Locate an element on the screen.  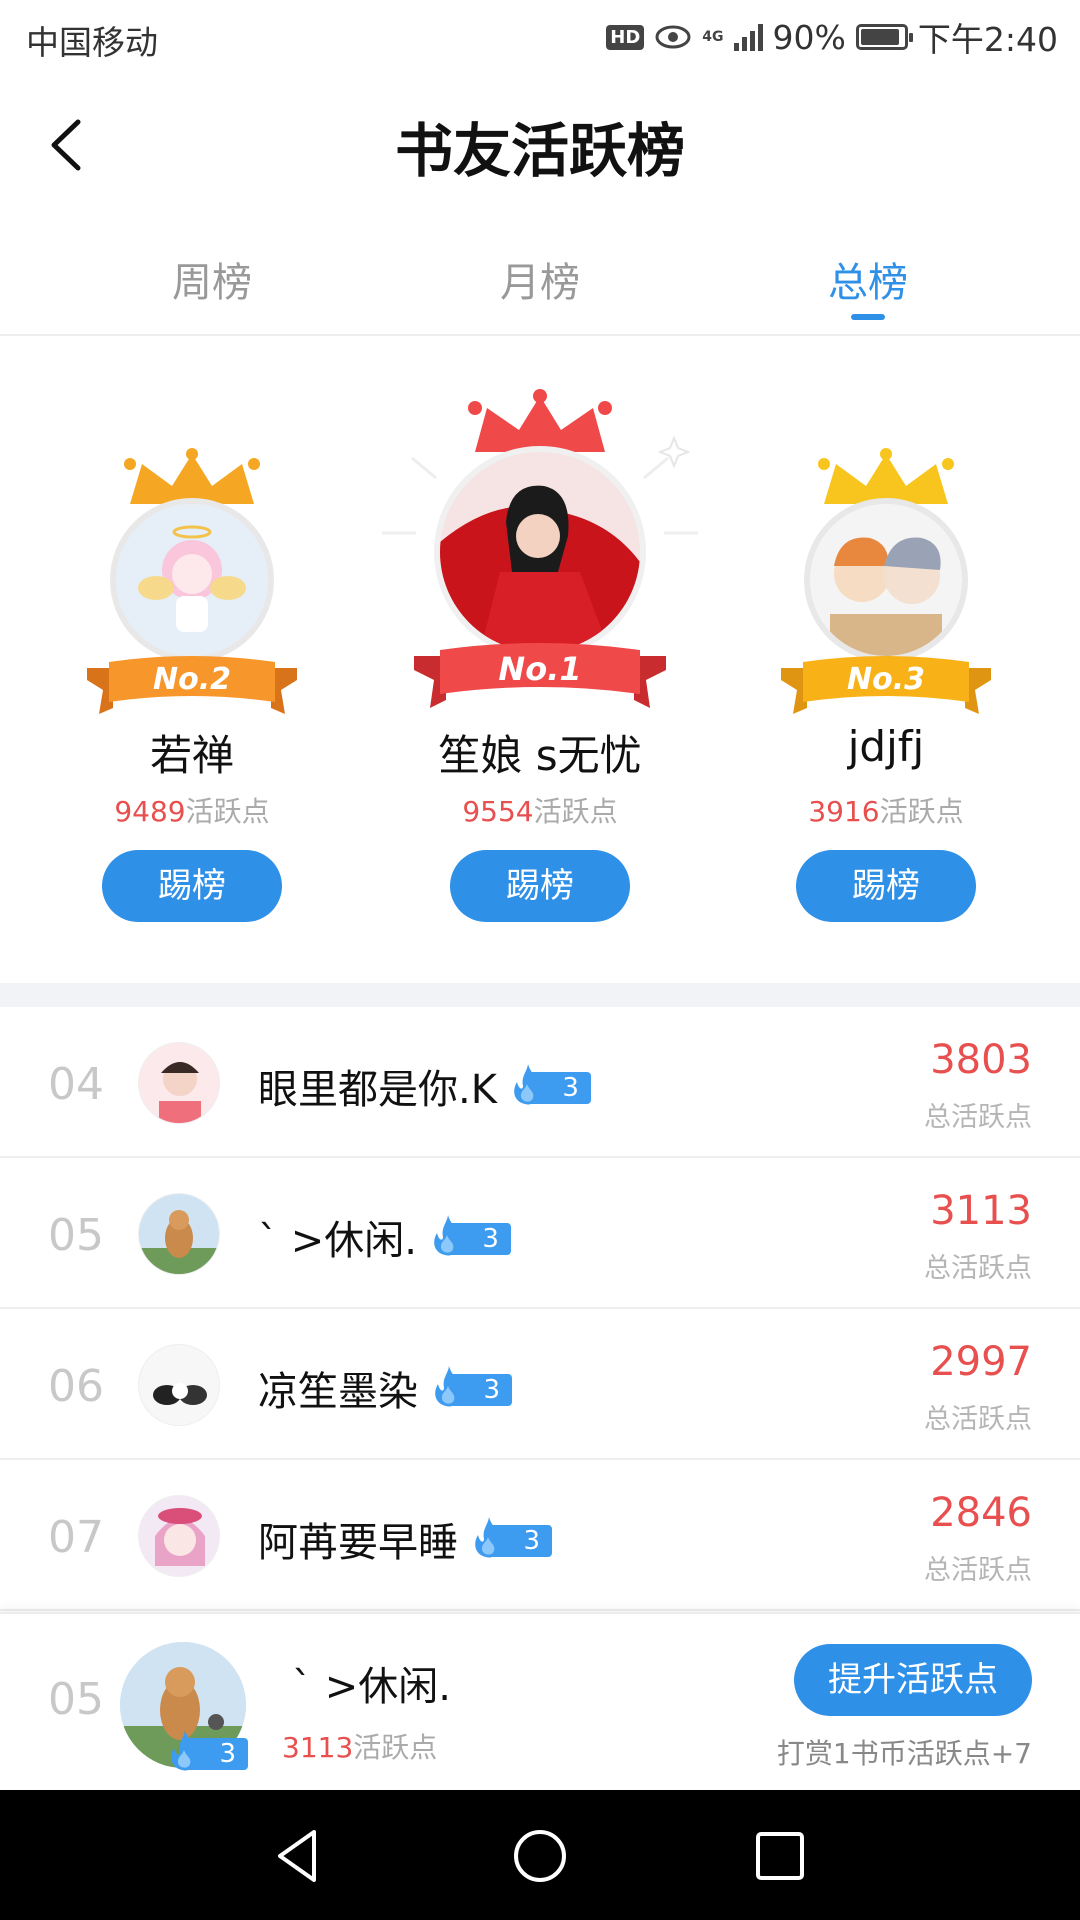
row-name: 眼里都是你.K is located at coordinates (377, 1090).